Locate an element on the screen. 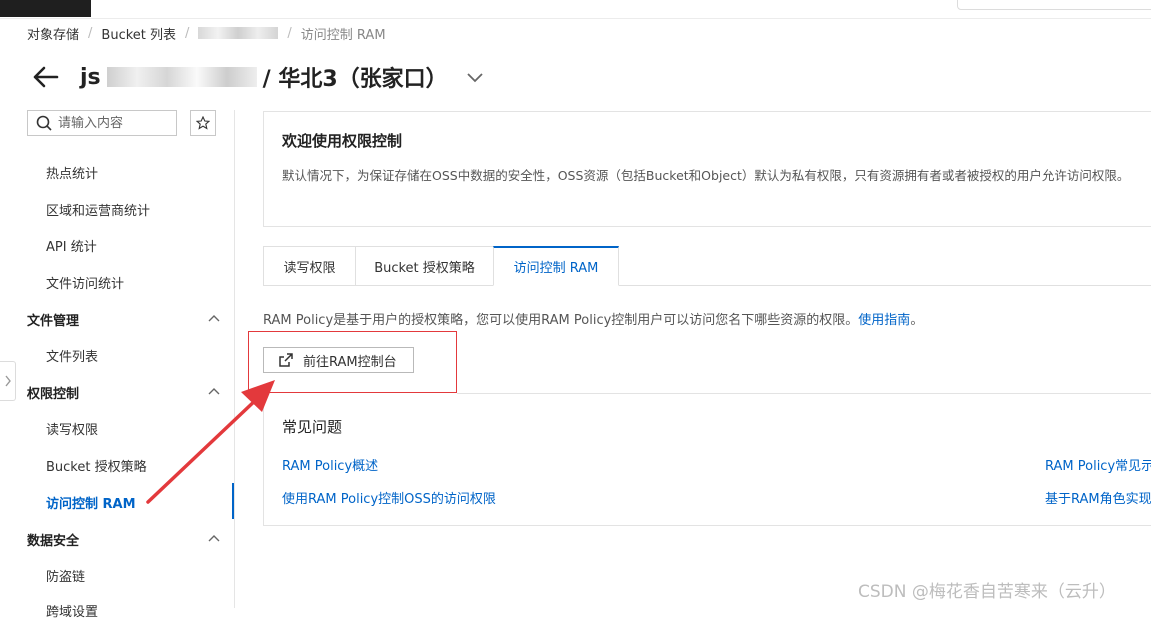 This screenshot has width=1151, height=620. sidebar-divider is located at coordinates (234, 359).